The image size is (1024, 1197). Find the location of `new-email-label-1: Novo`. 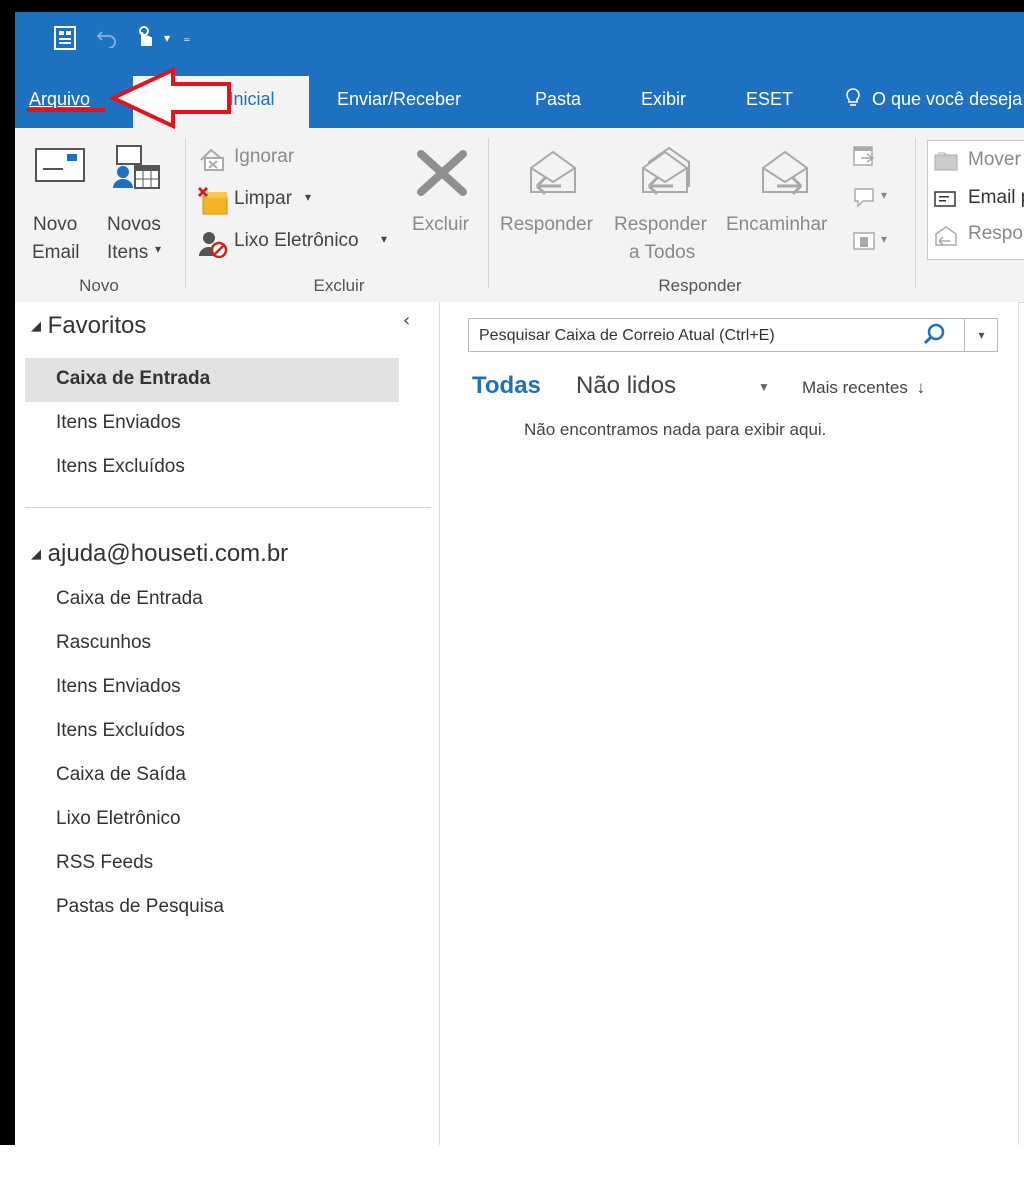

new-email-label-1: Novo is located at coordinates (55, 224).